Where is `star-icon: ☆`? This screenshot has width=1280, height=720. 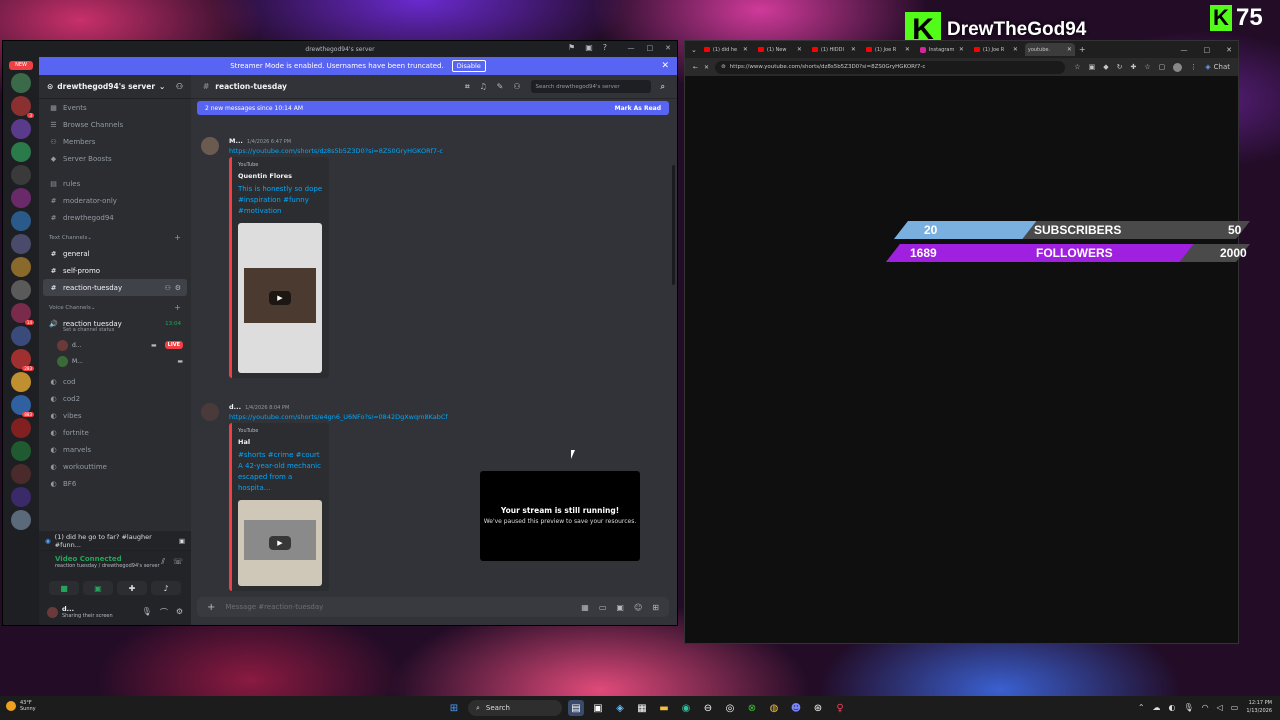 star-icon: ☆ is located at coordinates (1077, 67).